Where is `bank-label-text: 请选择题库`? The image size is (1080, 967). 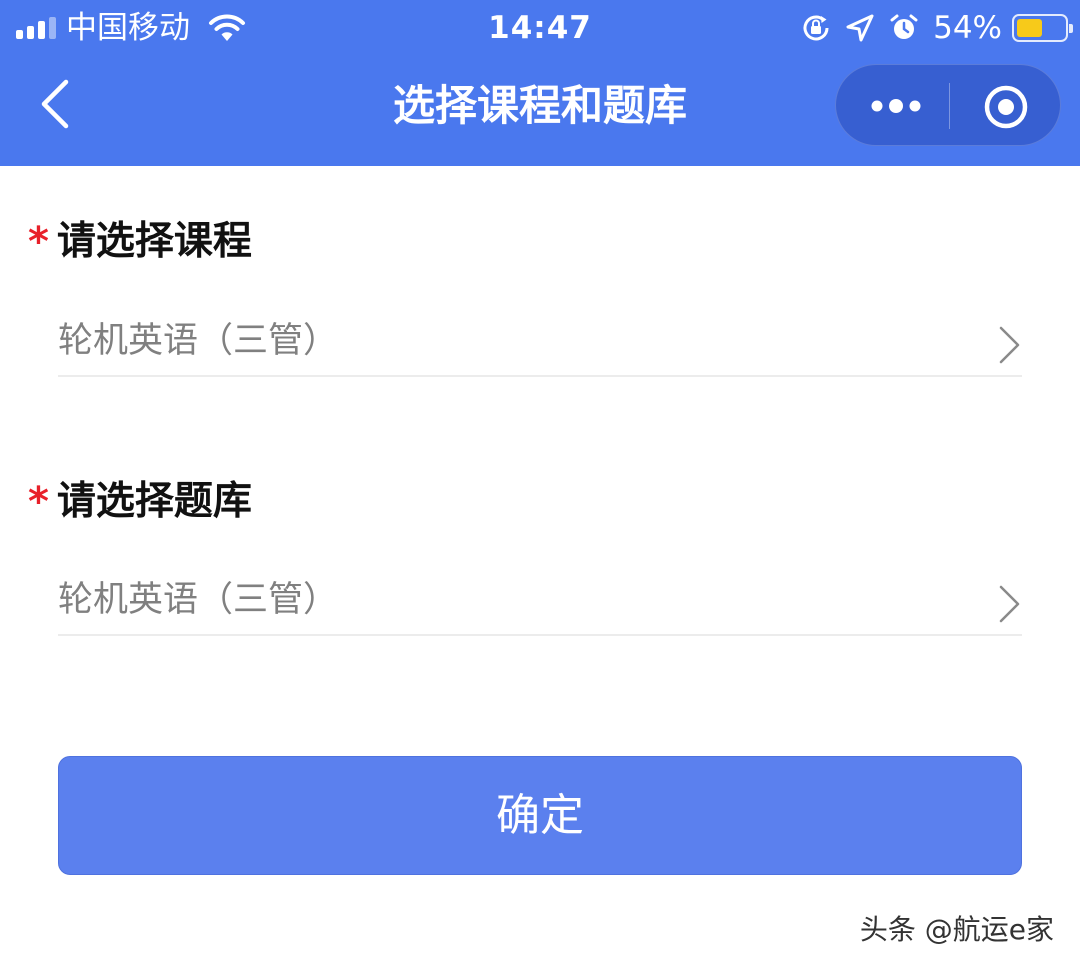 bank-label-text: 请选择题库 is located at coordinates (154, 501).